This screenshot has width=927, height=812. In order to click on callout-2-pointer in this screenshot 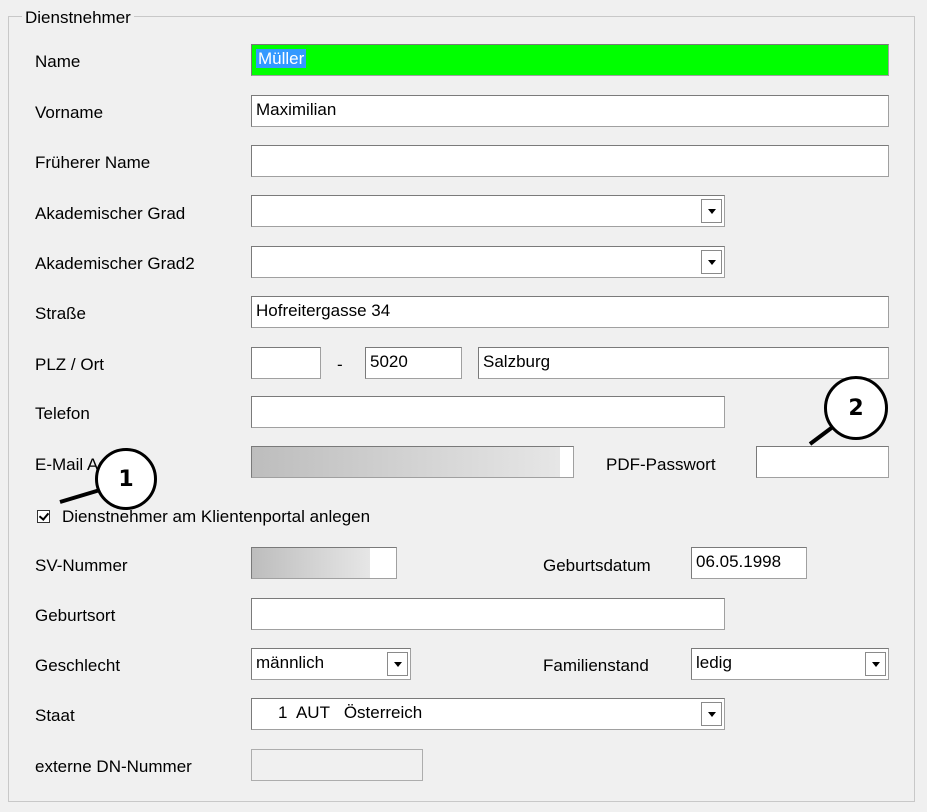, I will do `click(822, 435)`.